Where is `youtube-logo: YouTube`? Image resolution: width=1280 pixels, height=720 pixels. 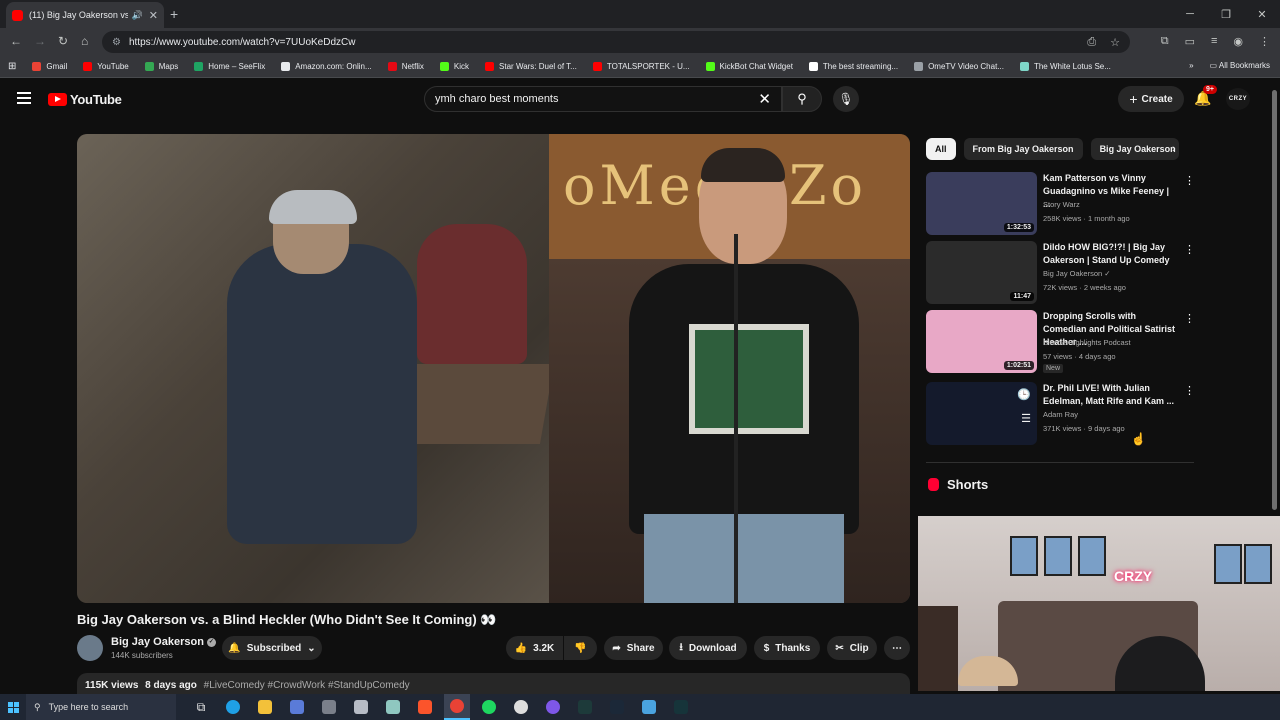 youtube-logo: YouTube is located at coordinates (85, 99).